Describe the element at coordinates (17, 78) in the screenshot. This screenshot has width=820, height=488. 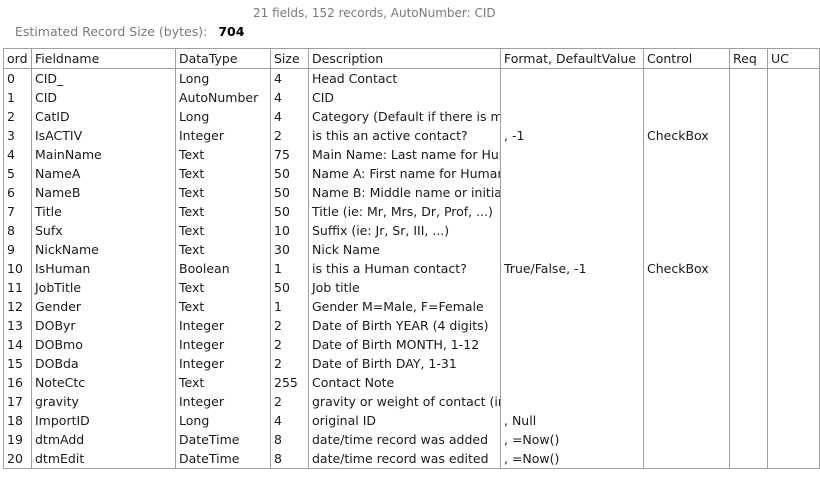
I see `cell-ord: 0` at that location.